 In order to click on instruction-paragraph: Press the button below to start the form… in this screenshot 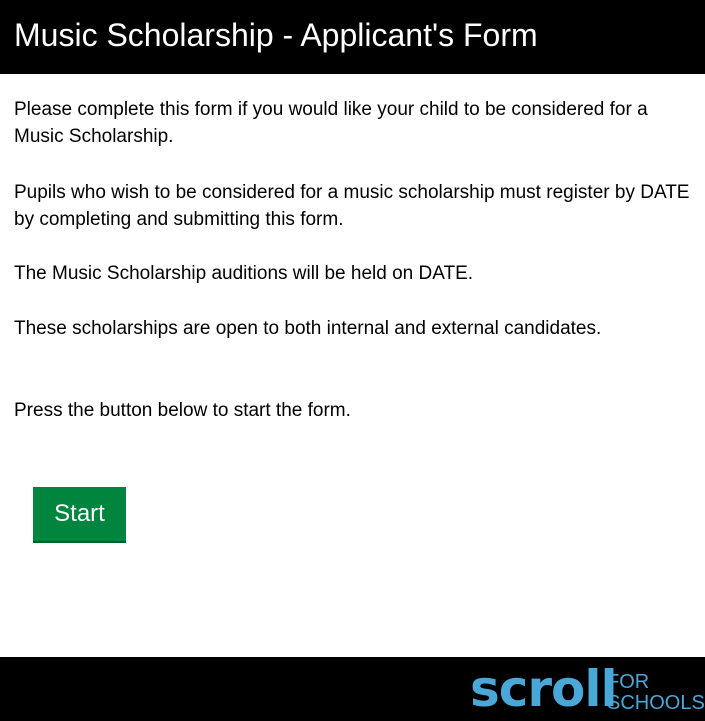, I will do `click(182, 410)`.